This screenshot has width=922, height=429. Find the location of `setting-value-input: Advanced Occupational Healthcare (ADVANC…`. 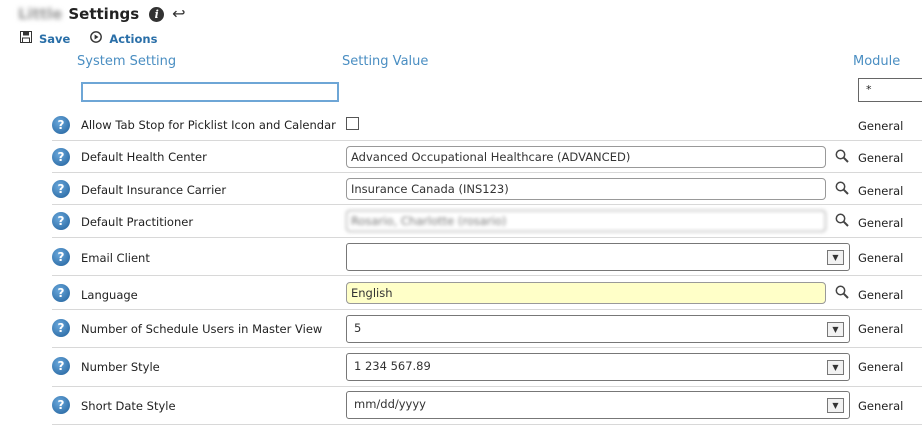

setting-value-input: Advanced Occupational Healthcare (ADVANC… is located at coordinates (586, 157).